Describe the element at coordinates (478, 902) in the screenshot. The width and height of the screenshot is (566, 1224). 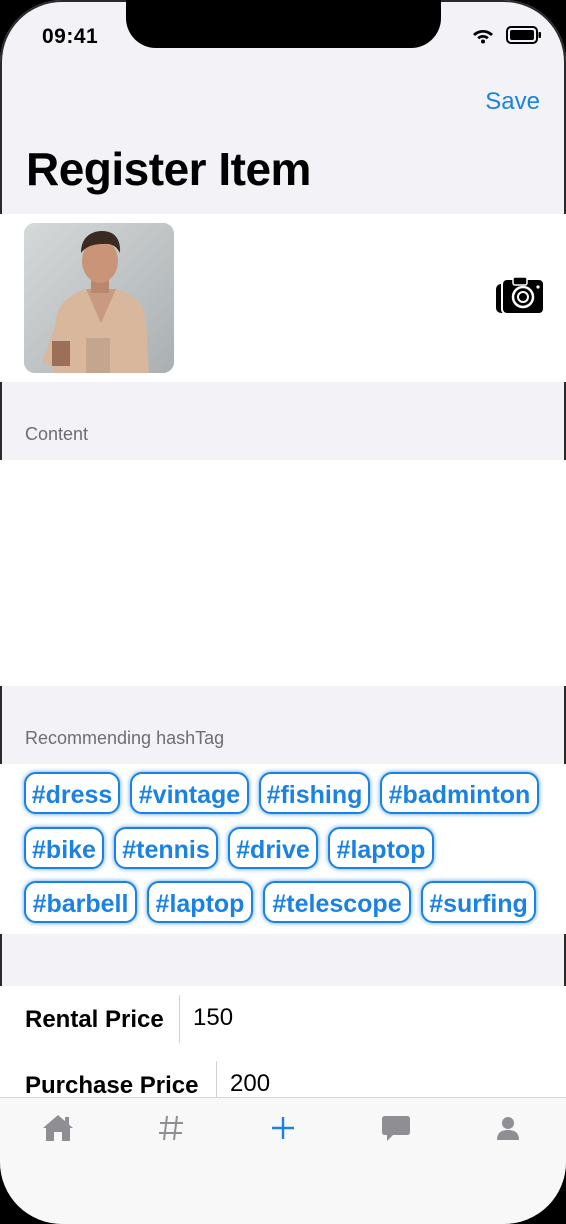
I see `hashtag-chip: #surfing` at that location.